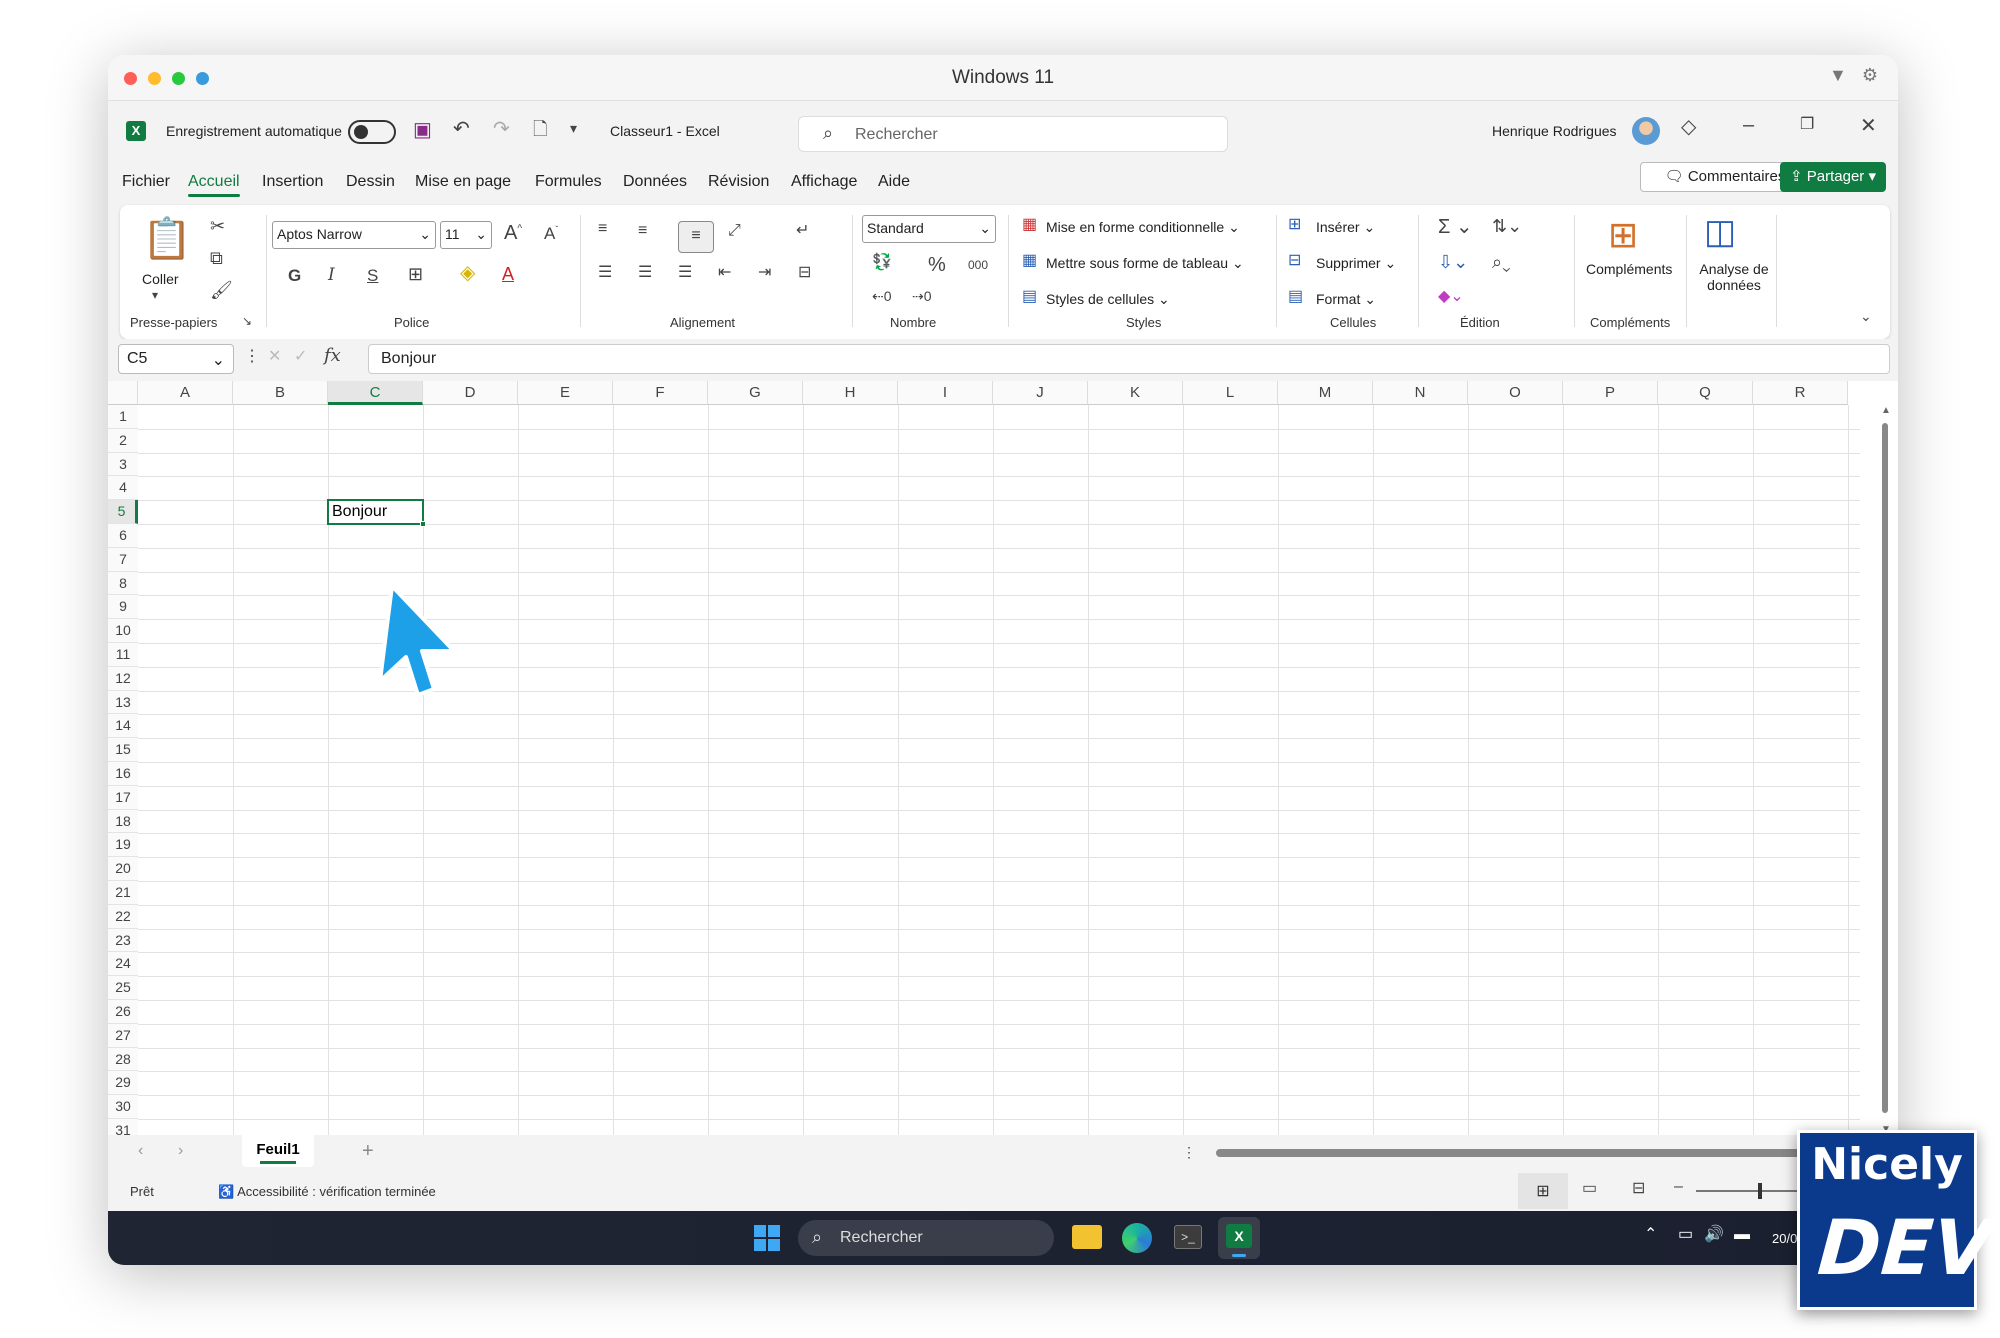 This screenshot has width=2000, height=1338. Describe the element at coordinates (123, 1059) in the screenshot. I see `row-header-28: 28` at that location.